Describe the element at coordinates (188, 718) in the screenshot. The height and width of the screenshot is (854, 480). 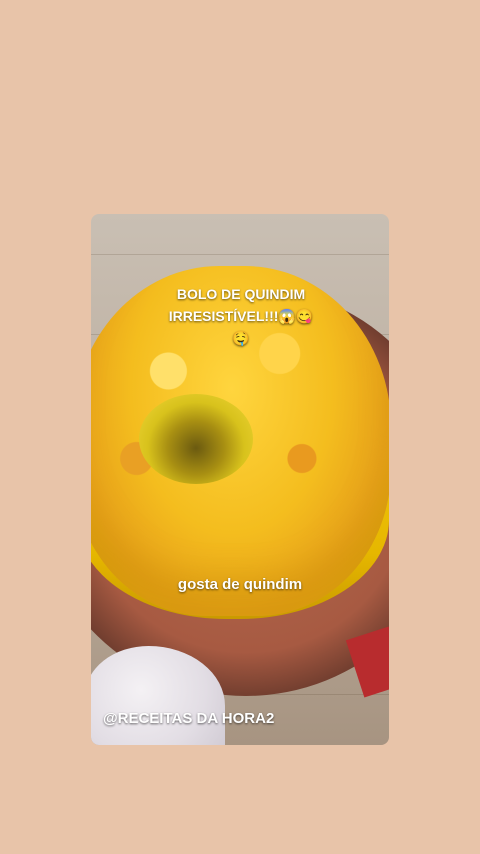
I see `account-handle: @RECEITAS DA HORA2` at that location.